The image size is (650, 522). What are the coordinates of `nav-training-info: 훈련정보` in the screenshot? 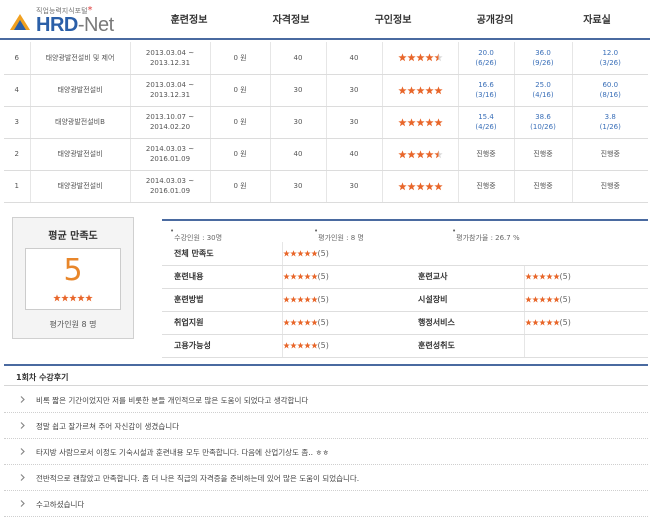 It's located at (189, 20).